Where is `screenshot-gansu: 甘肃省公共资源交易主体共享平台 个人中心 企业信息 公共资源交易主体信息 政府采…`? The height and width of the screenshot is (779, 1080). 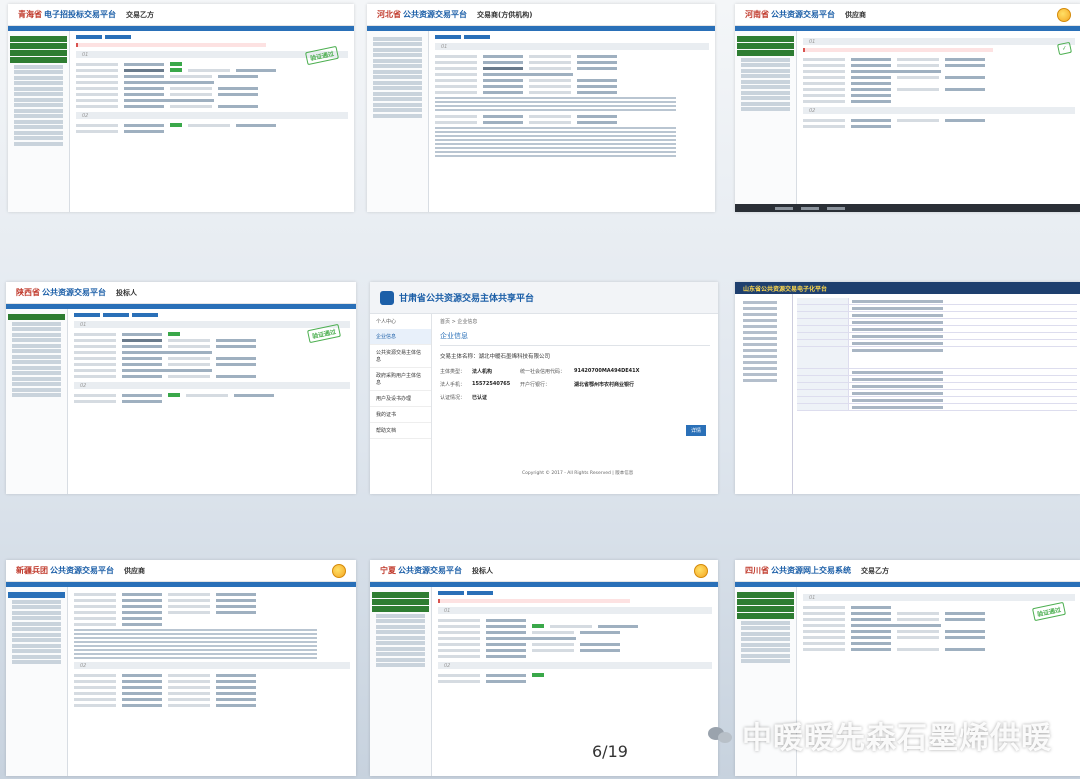 screenshot-gansu: 甘肃省公共资源交易主体共享平台 个人中心 企业信息 公共资源交易主体信息 政府采… is located at coordinates (544, 388).